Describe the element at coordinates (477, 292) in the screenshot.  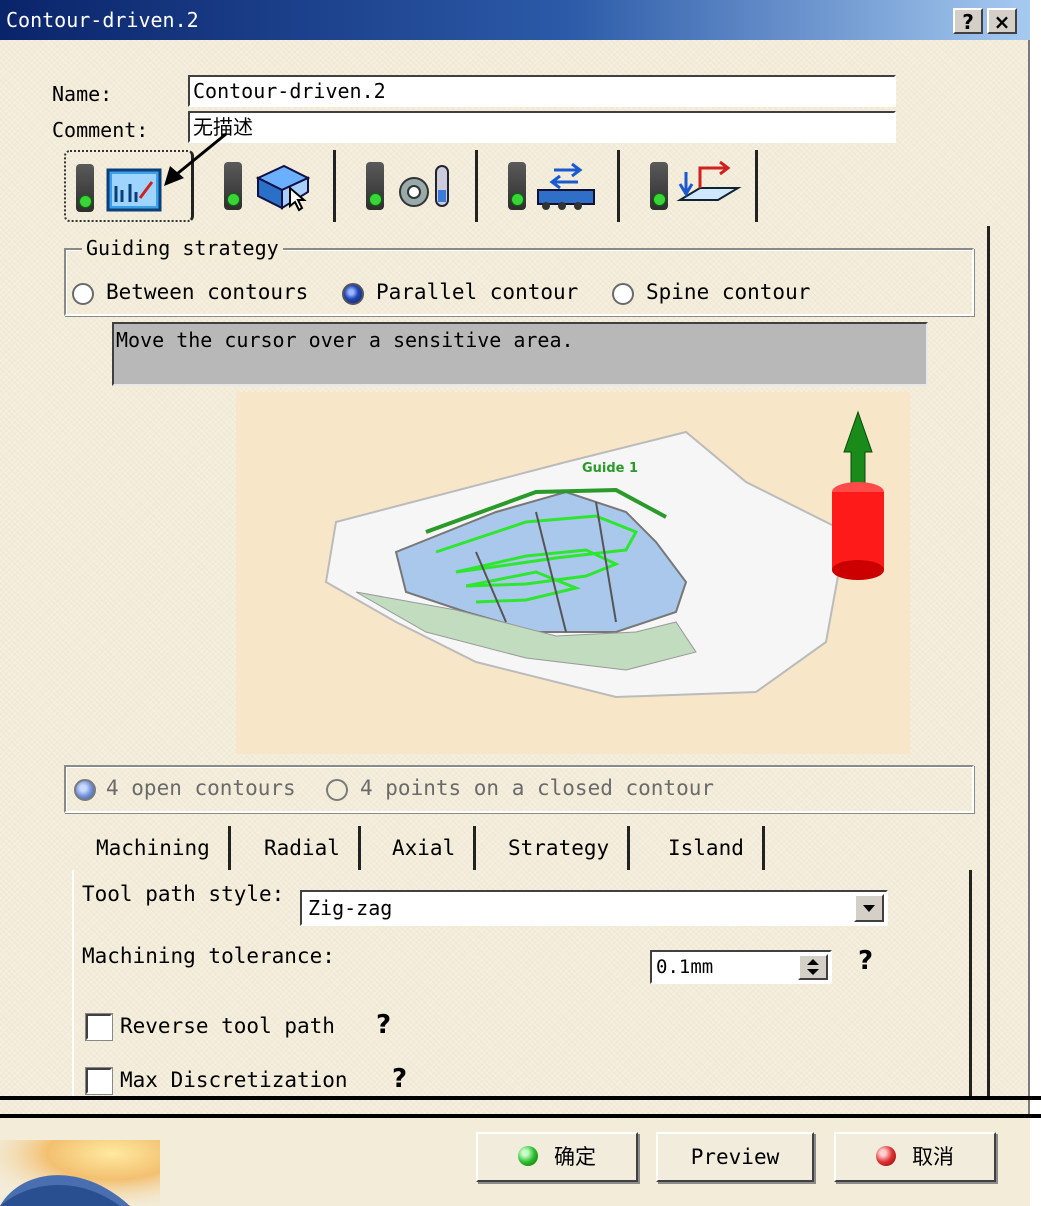
I see `radio-label-parallel: Parallel contour` at that location.